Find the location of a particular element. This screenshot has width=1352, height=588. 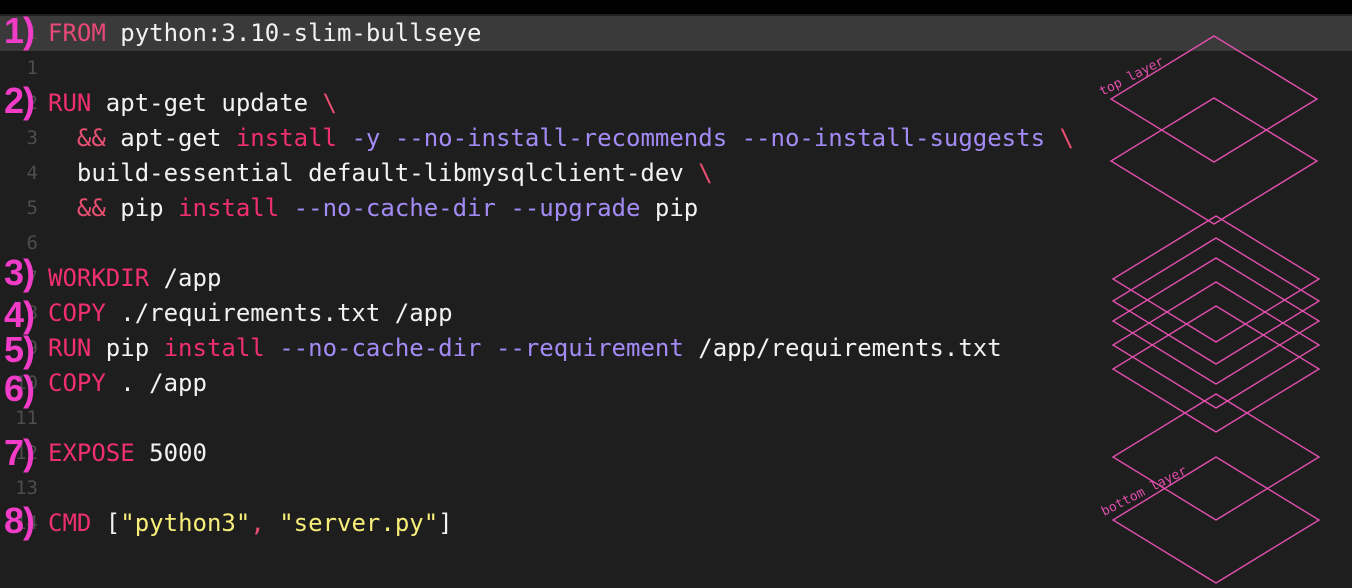

bottom-layer-label: bottom layer is located at coordinates (1144, 491).